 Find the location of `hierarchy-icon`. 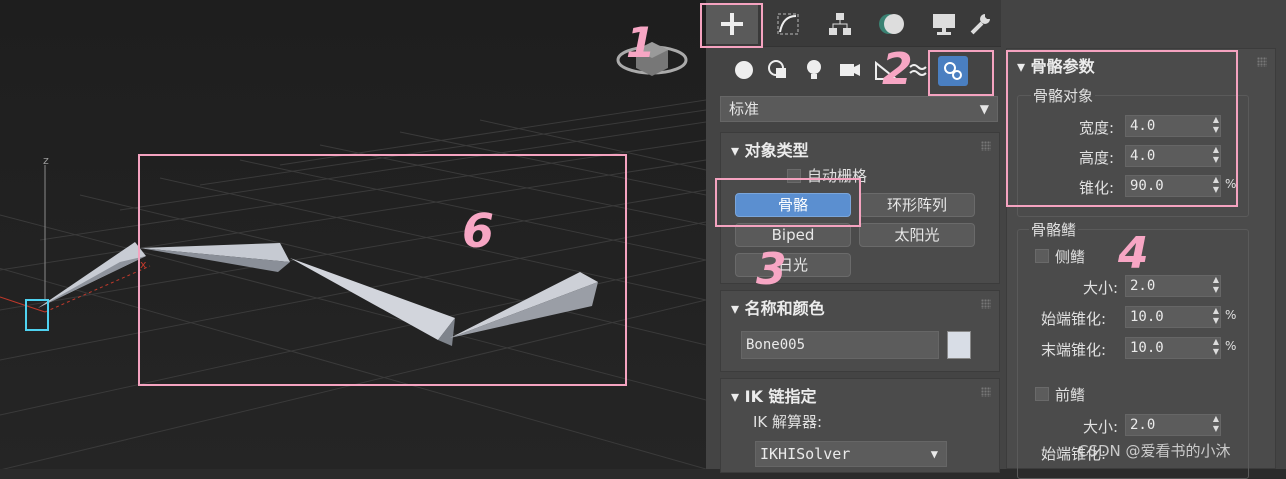

hierarchy-icon is located at coordinates (840, 24).